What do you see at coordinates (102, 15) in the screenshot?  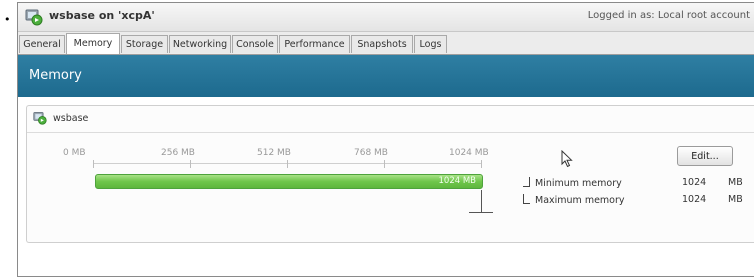 I see `window-title: wsbase on 'xcpA'` at bounding box center [102, 15].